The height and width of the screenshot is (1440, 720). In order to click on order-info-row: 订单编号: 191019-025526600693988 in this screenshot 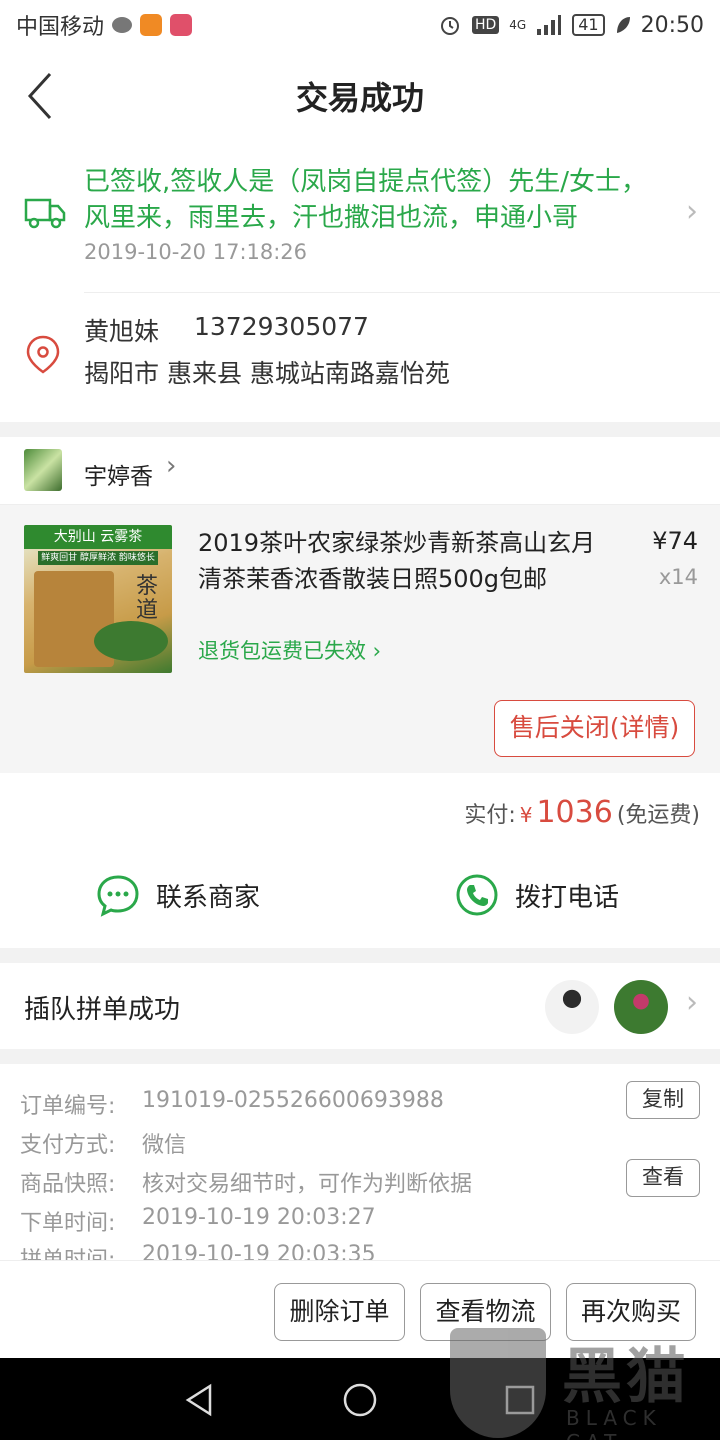, I will do `click(232, 1104)`.